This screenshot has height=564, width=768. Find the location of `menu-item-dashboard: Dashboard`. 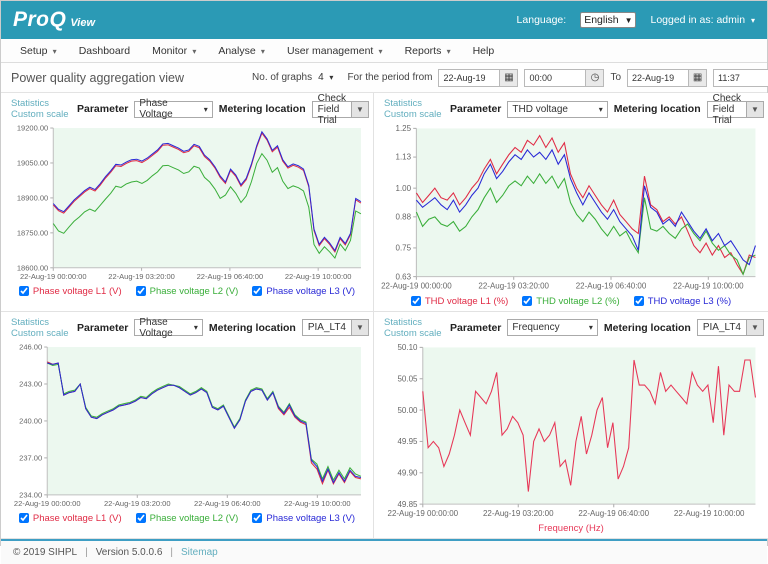

menu-item-dashboard: Dashboard is located at coordinates (104, 51).